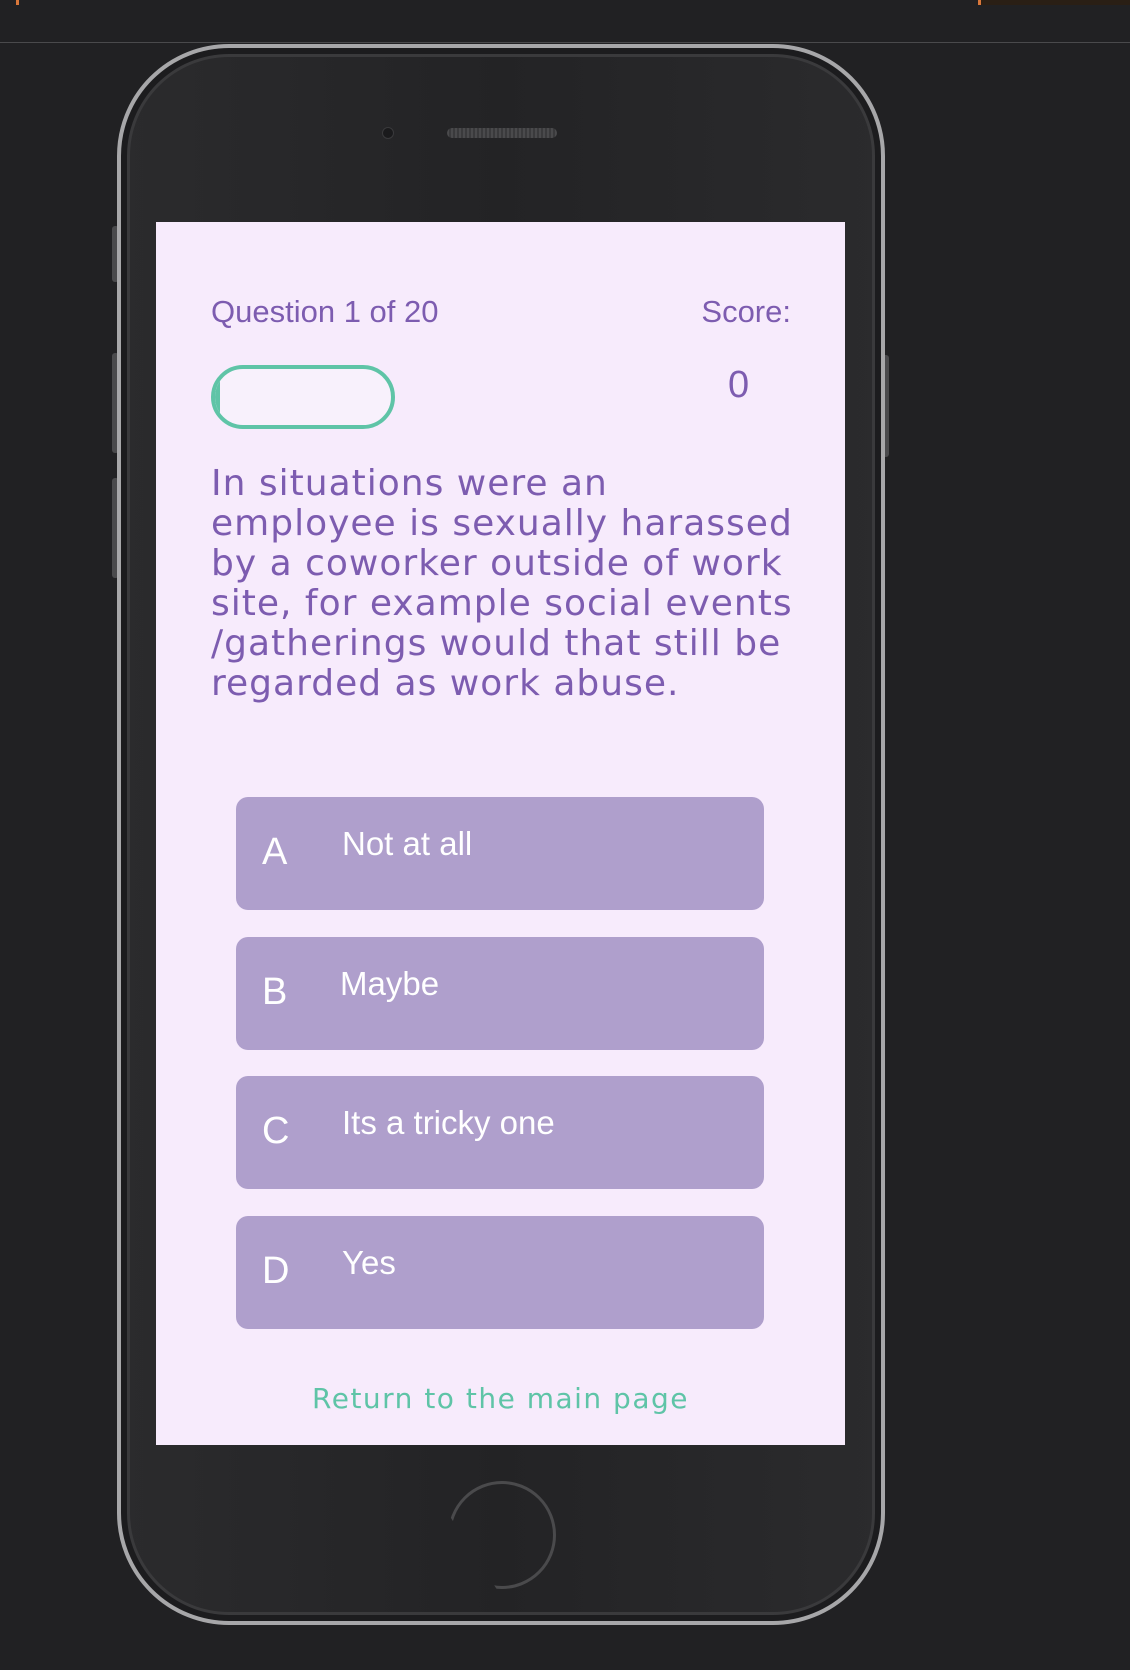 The height and width of the screenshot is (1670, 1130). Describe the element at coordinates (500, 853) in the screenshot. I see `option-a-button: A Not at all` at that location.